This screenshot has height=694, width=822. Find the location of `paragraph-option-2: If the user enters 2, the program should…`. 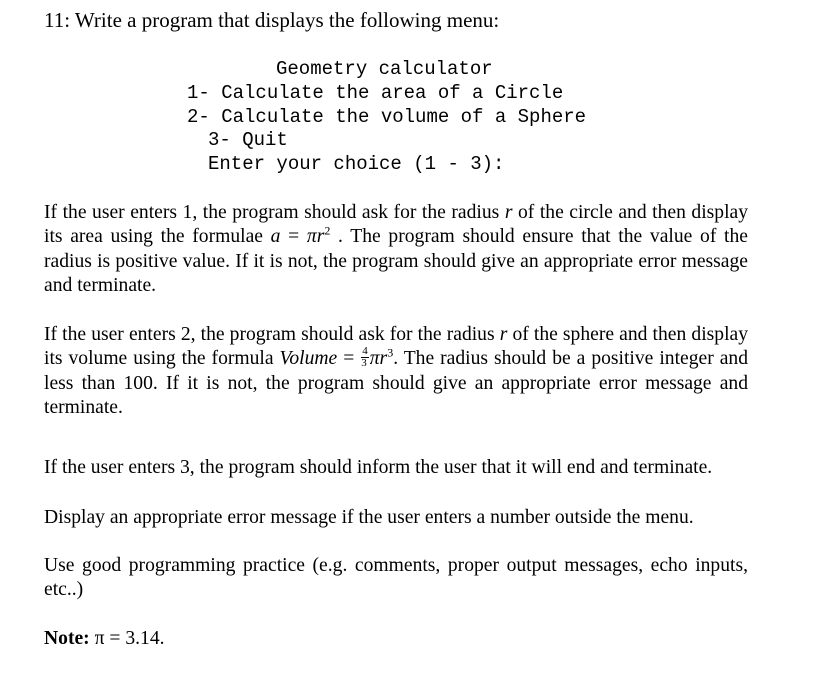

paragraph-option-2: If the user enters 2, the program should… is located at coordinates (396, 371).